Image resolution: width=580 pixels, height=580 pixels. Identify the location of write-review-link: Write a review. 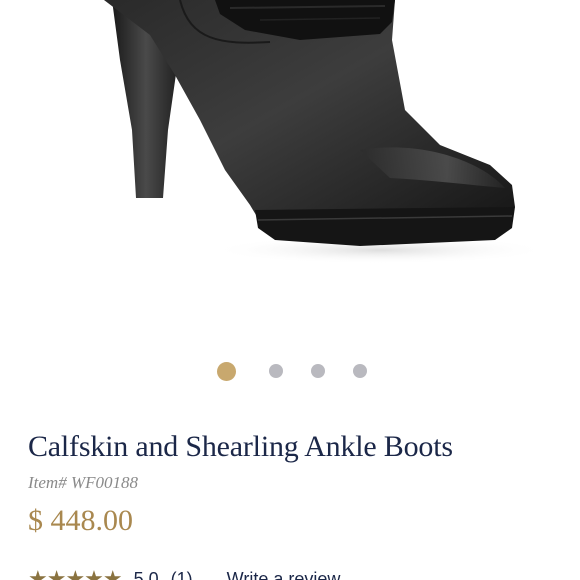
(284, 574).